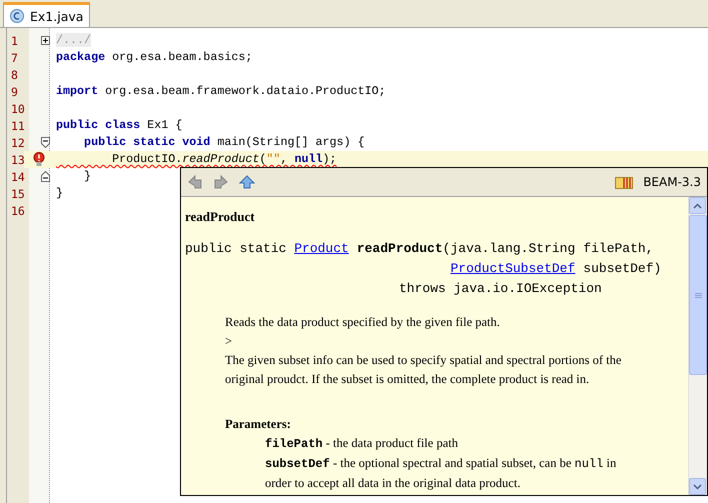 The height and width of the screenshot is (503, 708). I want to click on parameter-description: filePath - the data product file path, so click(361, 444).